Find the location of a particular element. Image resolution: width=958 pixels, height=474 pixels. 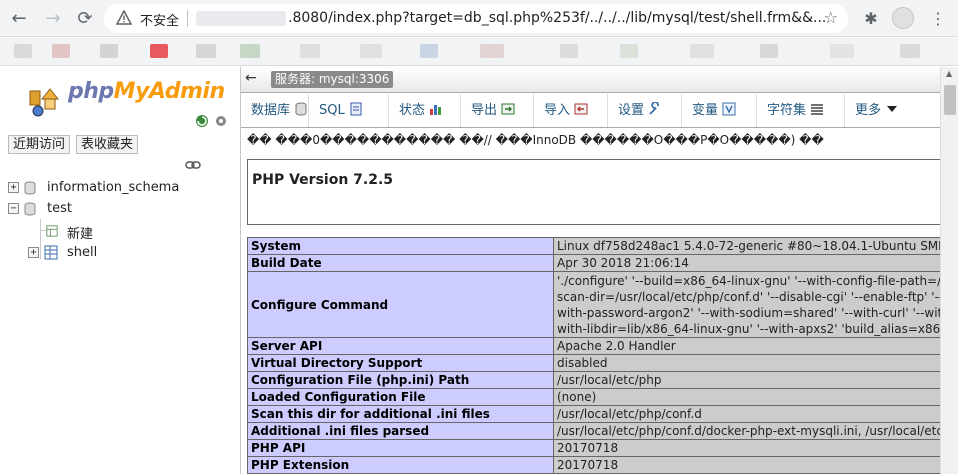

tab-more: 更多 is located at coordinates (893, 110).